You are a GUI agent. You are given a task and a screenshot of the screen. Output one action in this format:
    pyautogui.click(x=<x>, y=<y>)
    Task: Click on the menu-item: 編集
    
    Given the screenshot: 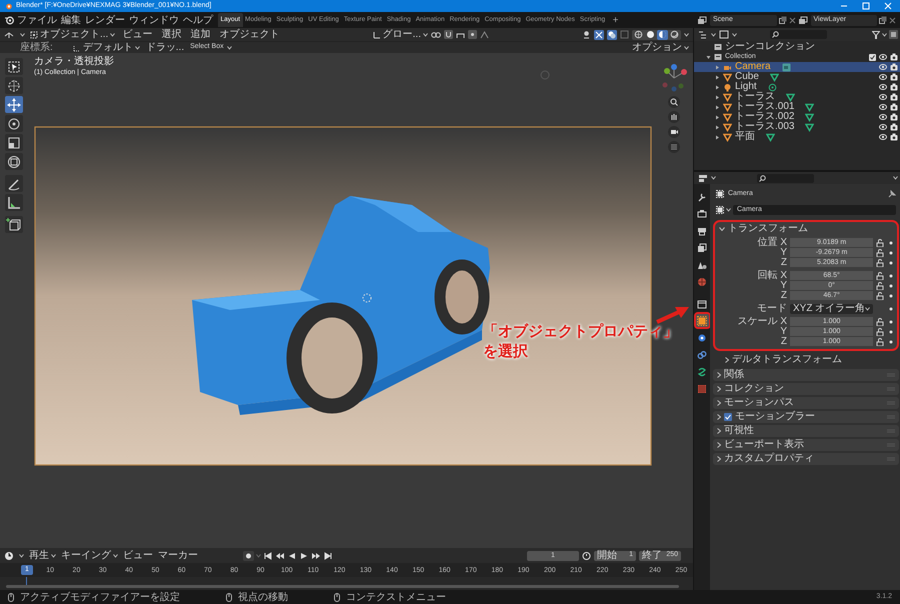 What is the action you would take?
    pyautogui.click(x=71, y=20)
    